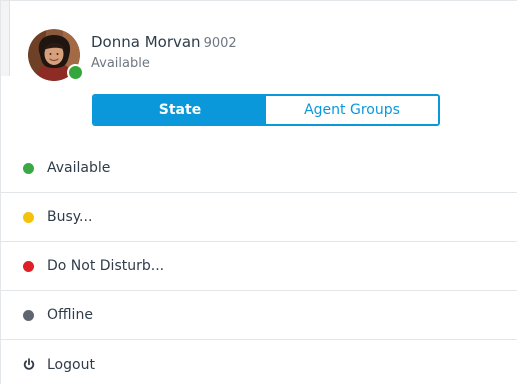  Describe the element at coordinates (75, 72) in the screenshot. I see `presence-status-dot` at that location.